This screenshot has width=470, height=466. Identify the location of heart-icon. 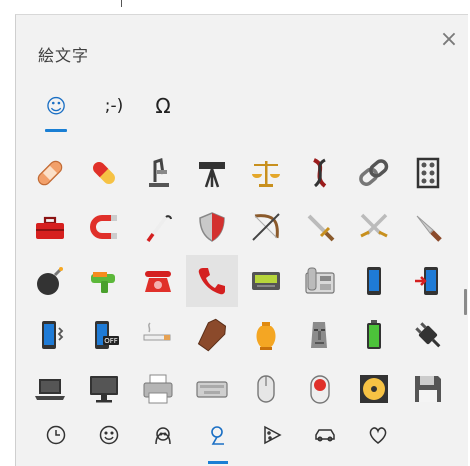
(378, 435).